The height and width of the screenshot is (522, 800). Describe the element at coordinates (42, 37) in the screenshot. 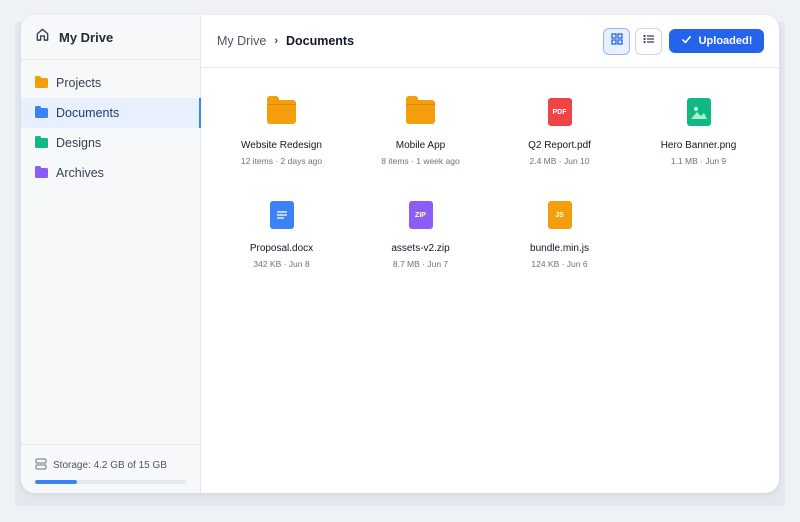

I see `home-icon` at that location.